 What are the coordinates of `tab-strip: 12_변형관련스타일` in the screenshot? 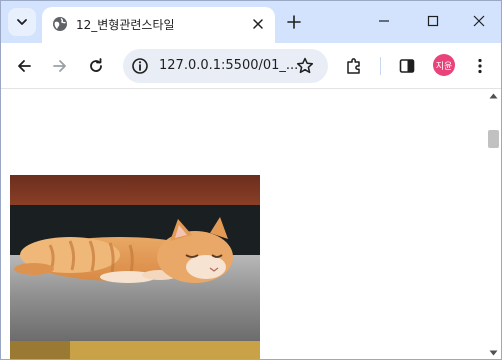 It's located at (251, 22).